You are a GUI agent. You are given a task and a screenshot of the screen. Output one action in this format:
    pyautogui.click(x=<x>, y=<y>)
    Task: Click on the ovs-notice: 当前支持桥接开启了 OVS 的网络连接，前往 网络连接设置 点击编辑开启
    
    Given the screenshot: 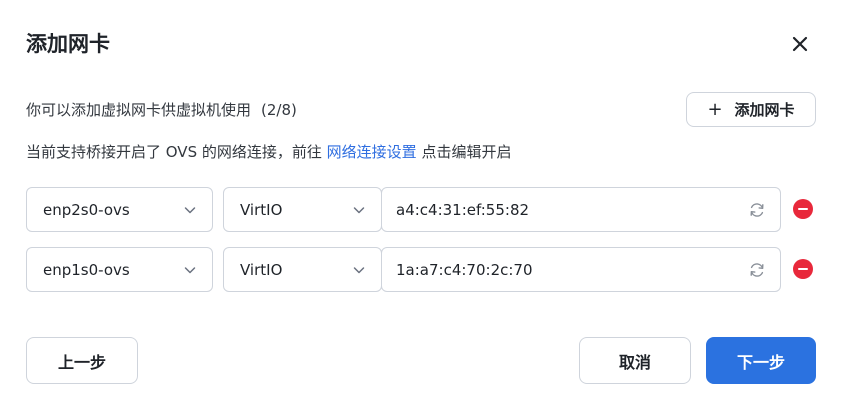 What is the action you would take?
    pyautogui.click(x=268, y=152)
    